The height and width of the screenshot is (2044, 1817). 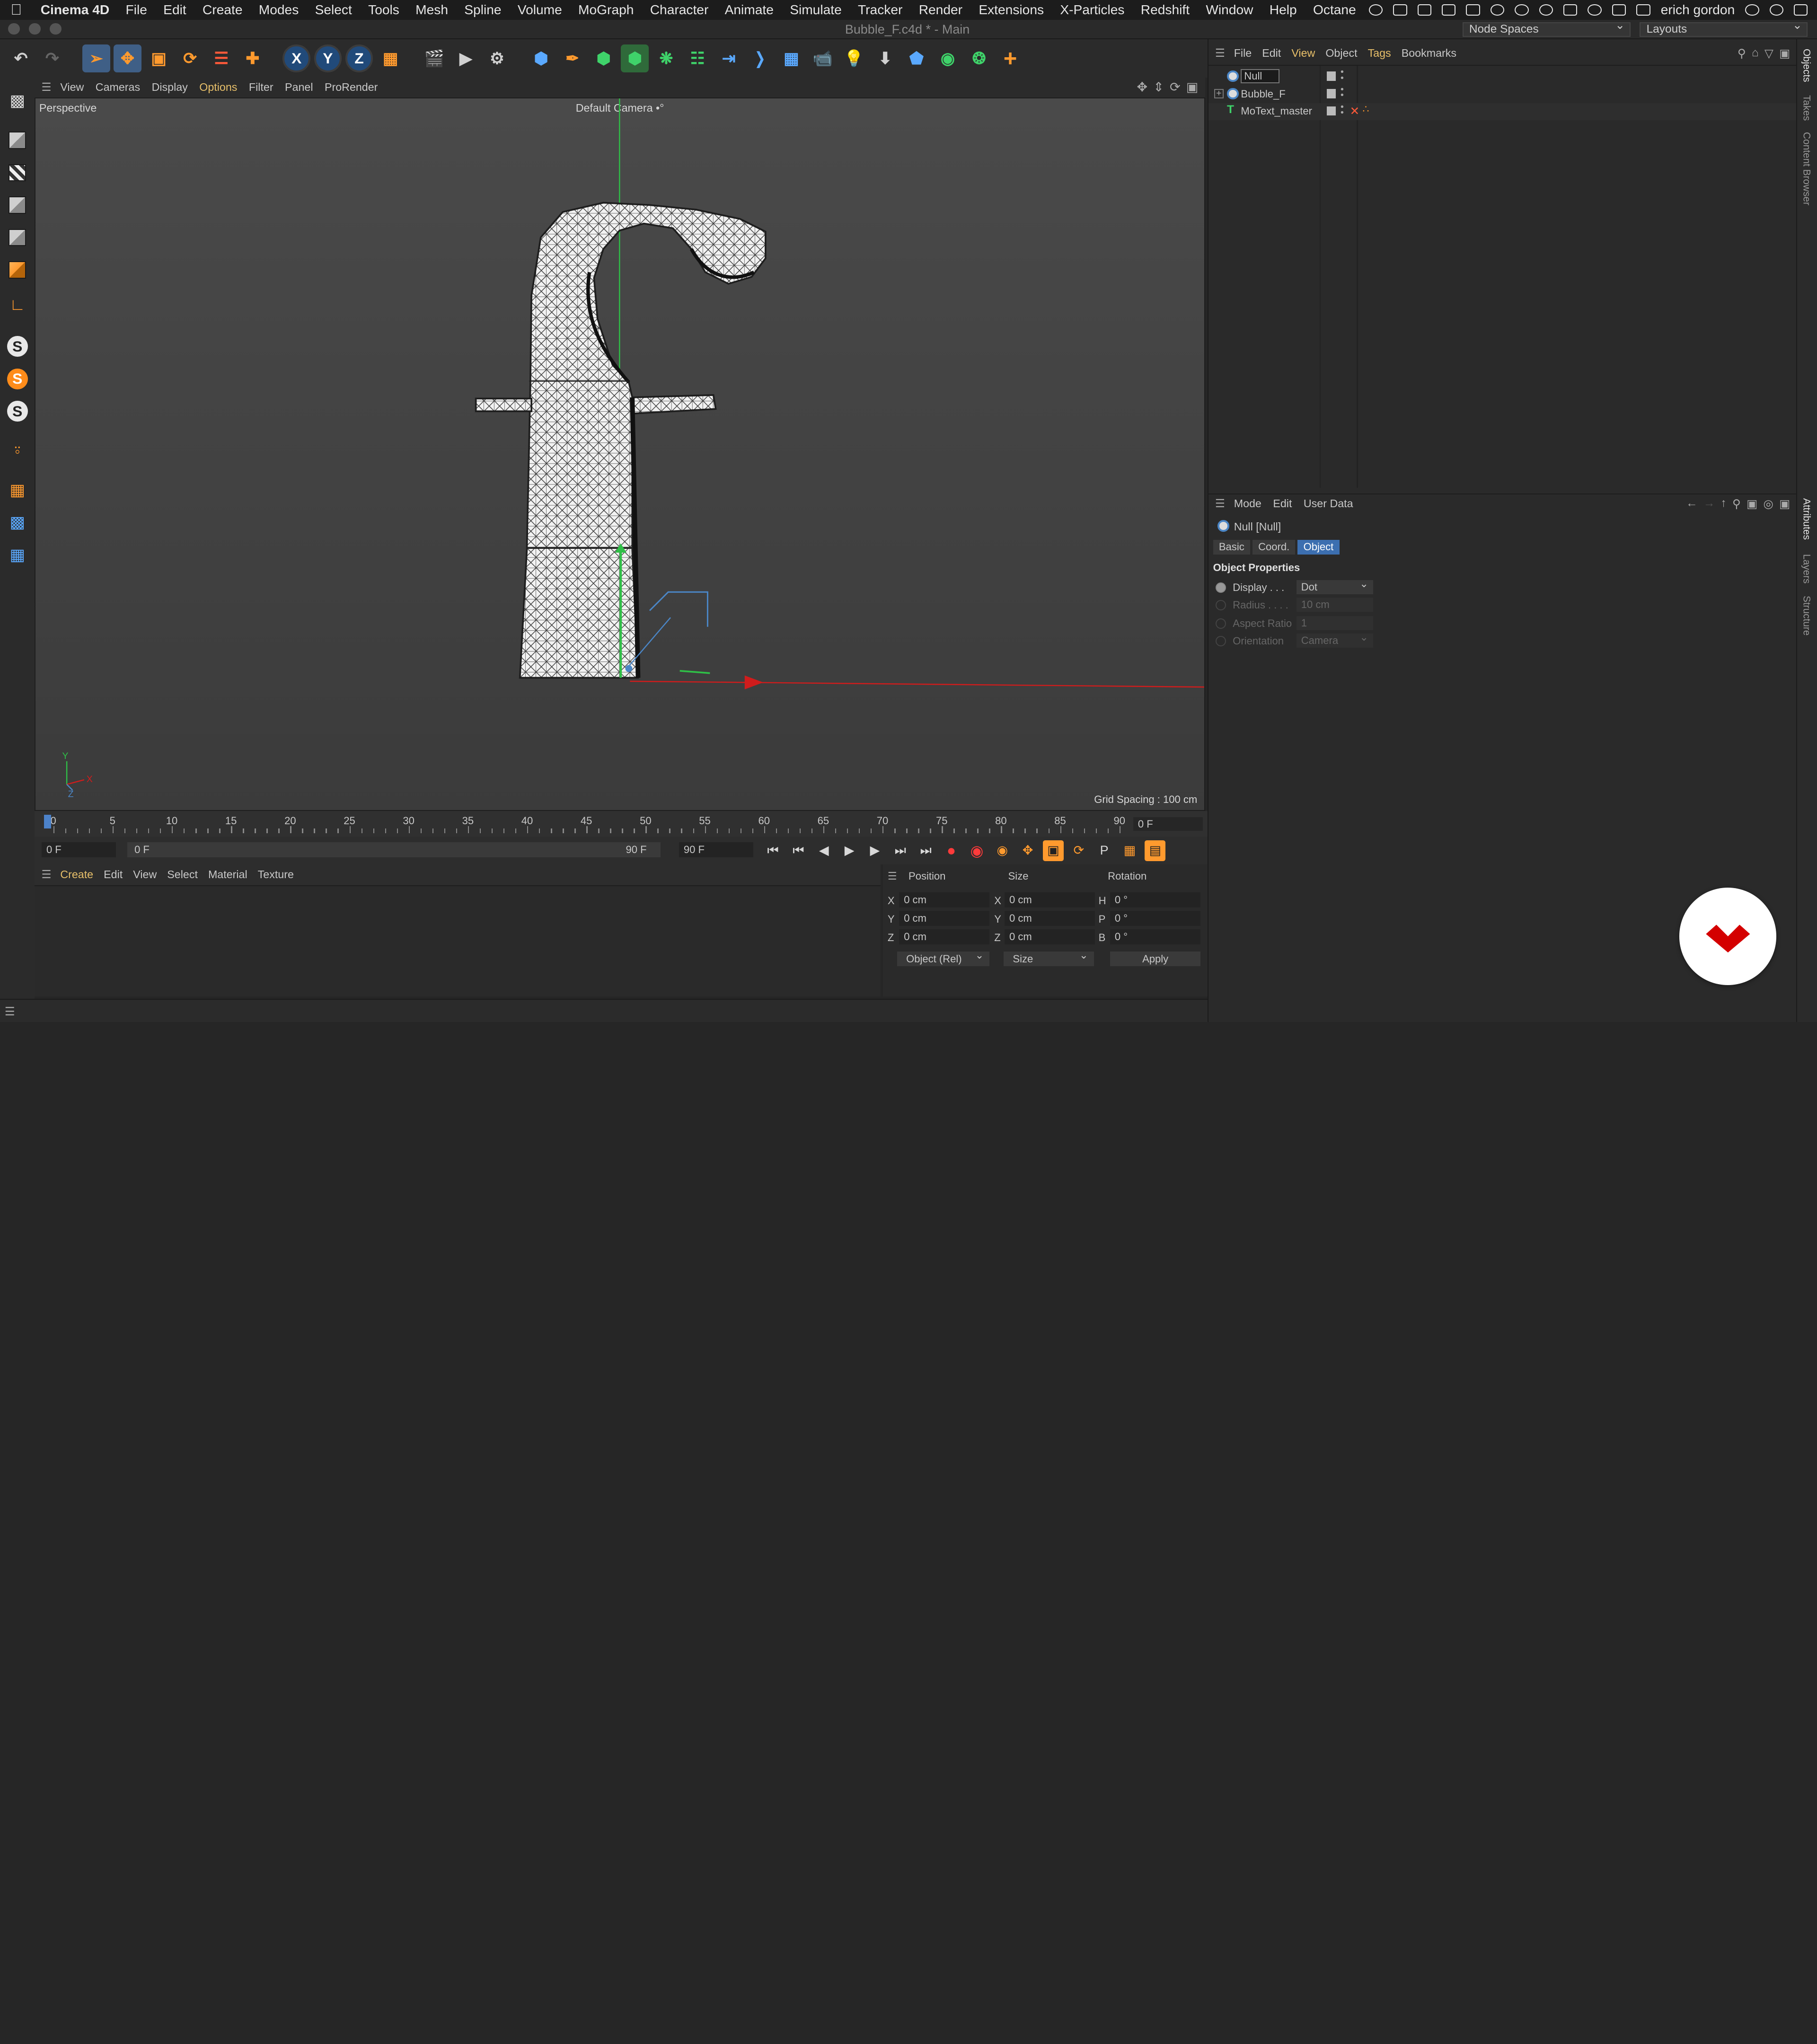 What do you see at coordinates (1155, 918) in the screenshot?
I see `rotation-p-field: 0 °` at bounding box center [1155, 918].